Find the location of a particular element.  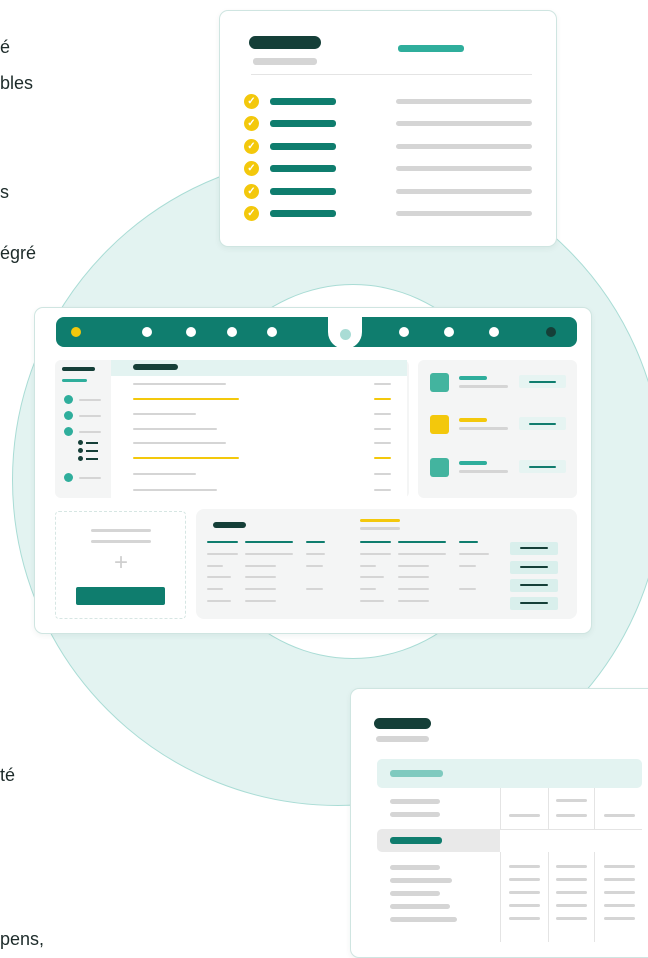

action-pill-line is located at coordinates (534, 585).